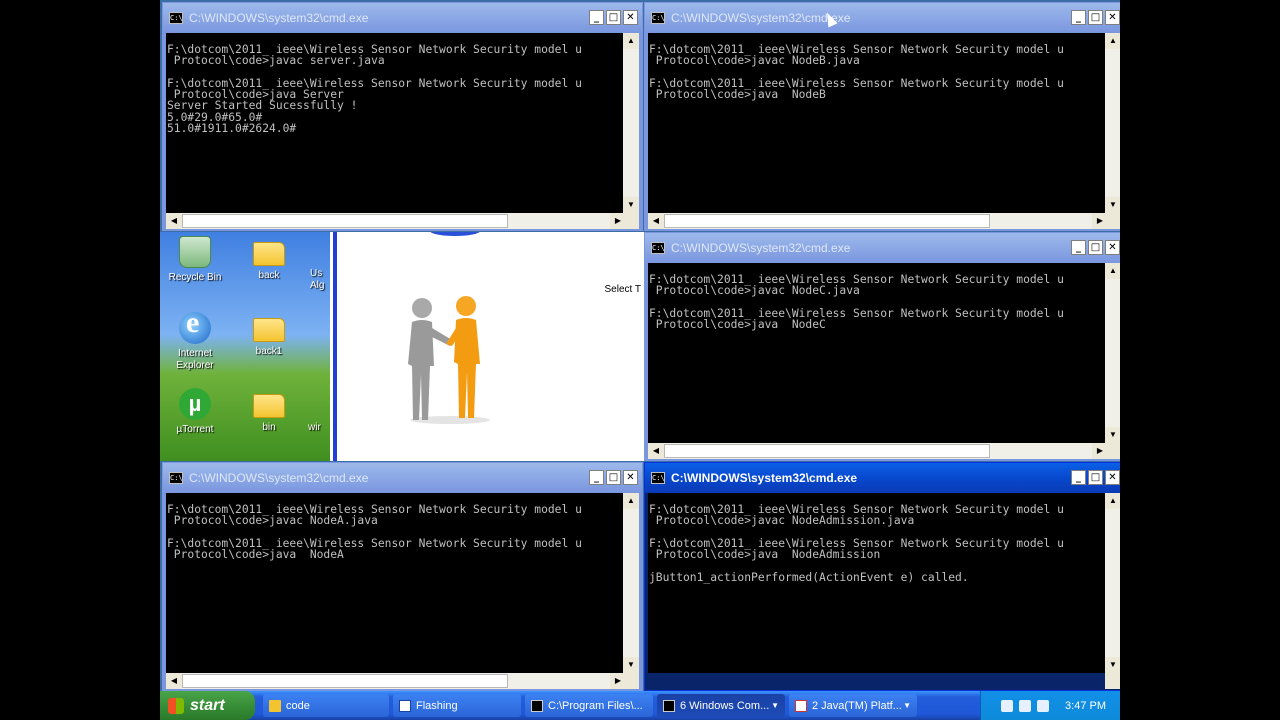  Describe the element at coordinates (326, 705) in the screenshot. I see `taskbar-button-code: code` at that location.